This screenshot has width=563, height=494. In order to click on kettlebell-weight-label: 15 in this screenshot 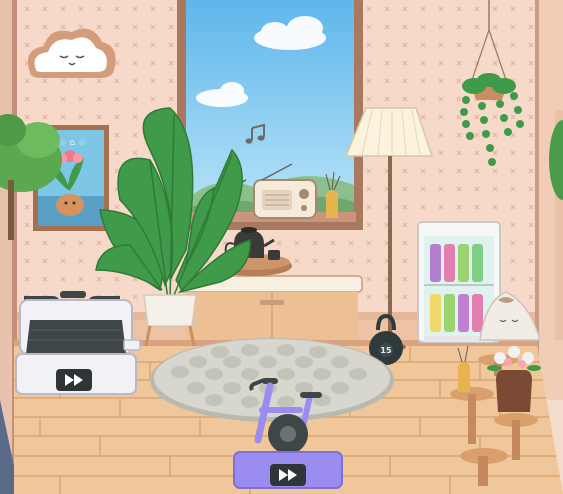, I will do `click(386, 350)`.